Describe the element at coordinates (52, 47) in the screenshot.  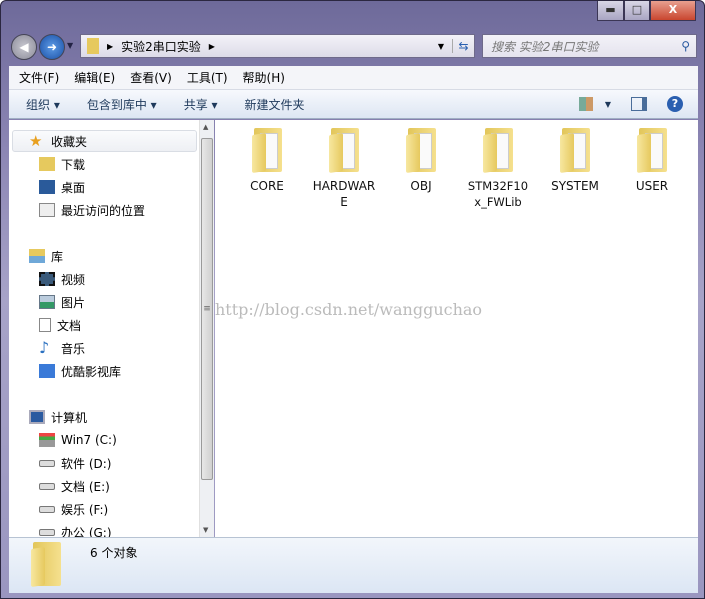
I see `forward-button: ➜` at that location.